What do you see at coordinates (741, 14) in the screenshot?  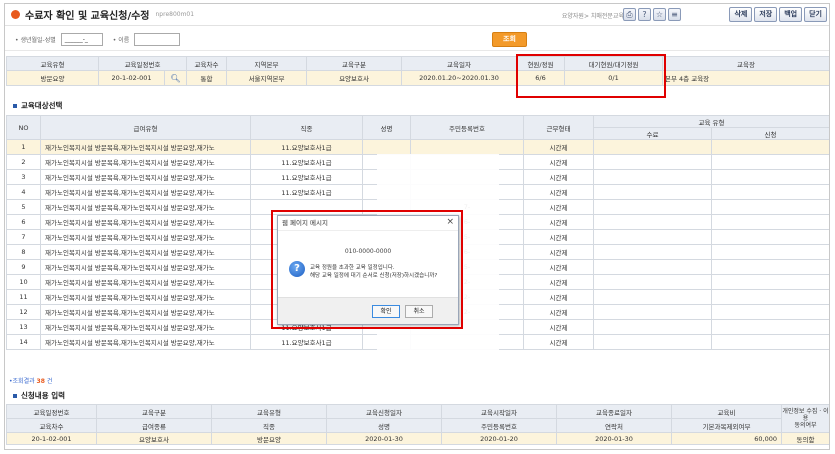 I see `delete-button: 삭제` at bounding box center [741, 14].